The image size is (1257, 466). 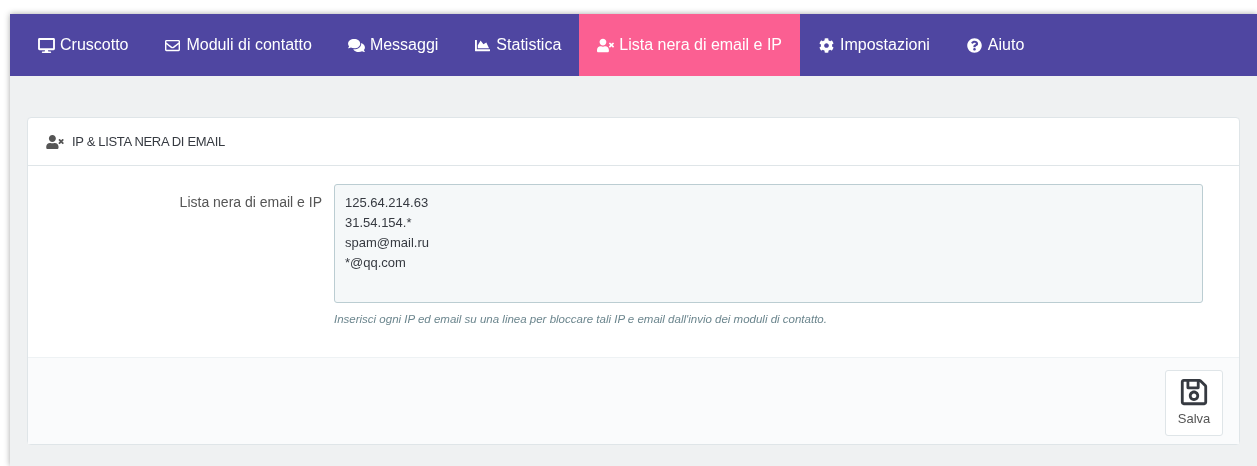 I want to click on nav-tab: Impostazioni, so click(x=874, y=45).